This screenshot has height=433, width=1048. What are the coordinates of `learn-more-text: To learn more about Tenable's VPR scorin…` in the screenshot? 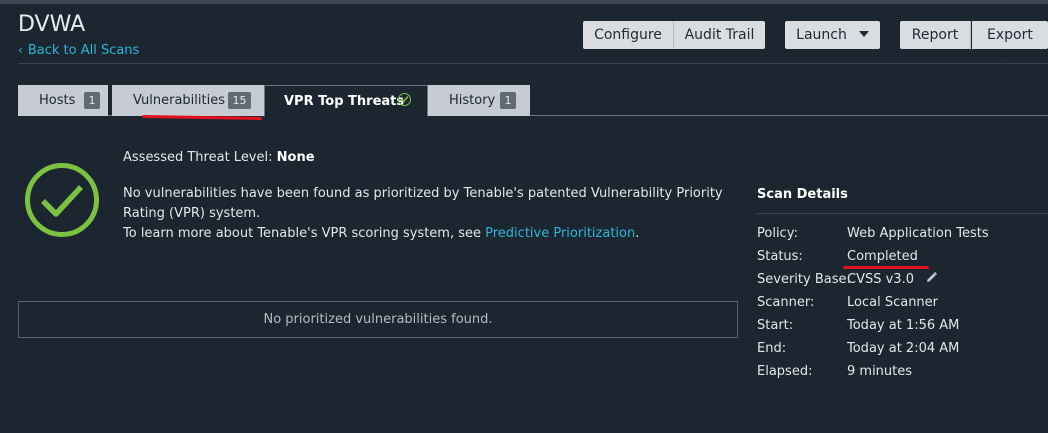 It's located at (381, 233).